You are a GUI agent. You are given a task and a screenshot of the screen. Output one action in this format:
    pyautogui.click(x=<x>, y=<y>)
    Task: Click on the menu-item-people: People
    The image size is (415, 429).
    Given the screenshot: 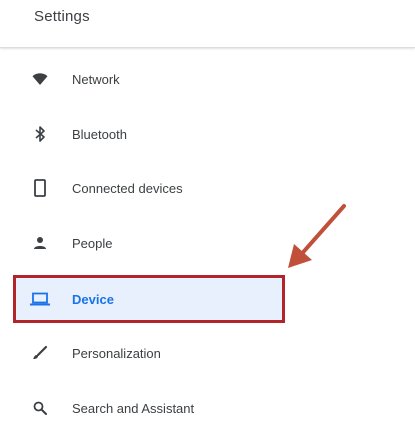 What is the action you would take?
    pyautogui.click(x=149, y=243)
    